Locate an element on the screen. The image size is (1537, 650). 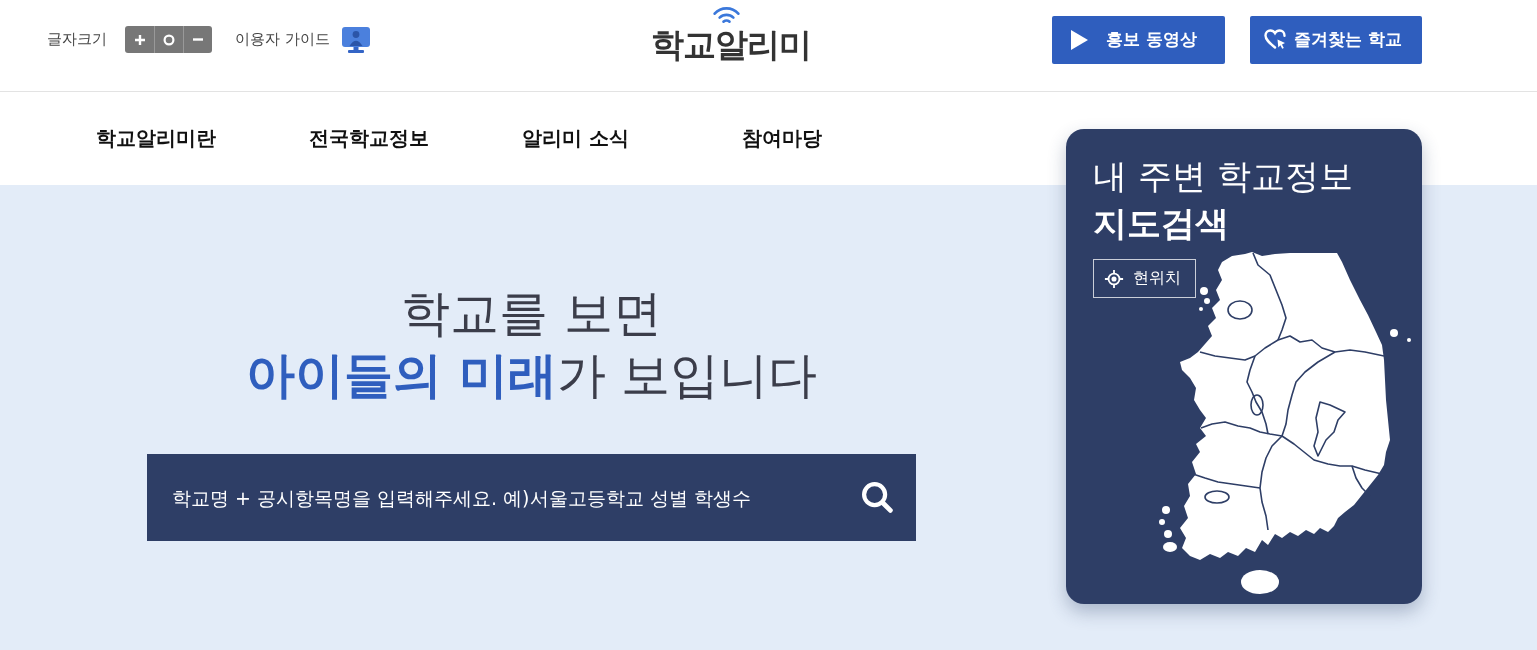
search-button is located at coordinates (877, 497).